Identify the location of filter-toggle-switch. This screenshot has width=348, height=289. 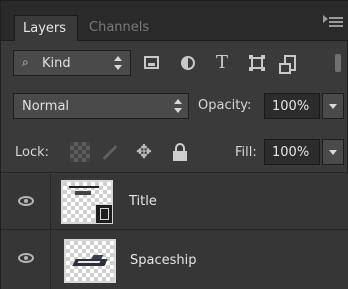
(338, 63).